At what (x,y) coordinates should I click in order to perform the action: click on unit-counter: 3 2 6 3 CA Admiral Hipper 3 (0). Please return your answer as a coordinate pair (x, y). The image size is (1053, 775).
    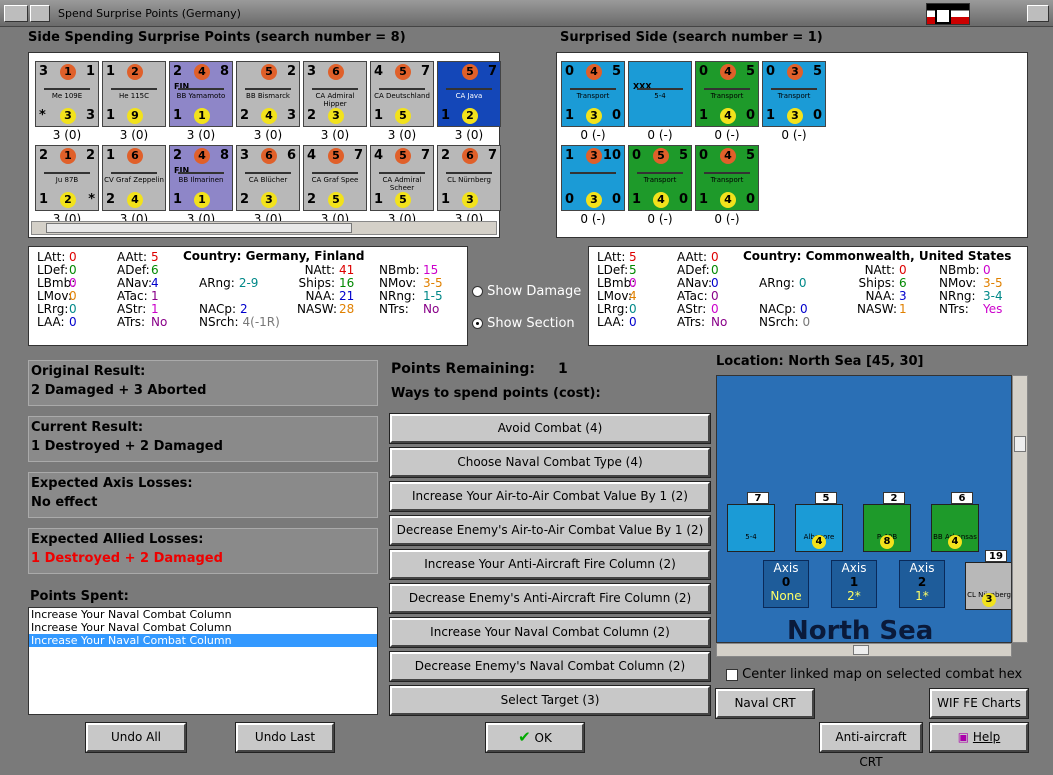
    Looking at the image, I should click on (335, 102).